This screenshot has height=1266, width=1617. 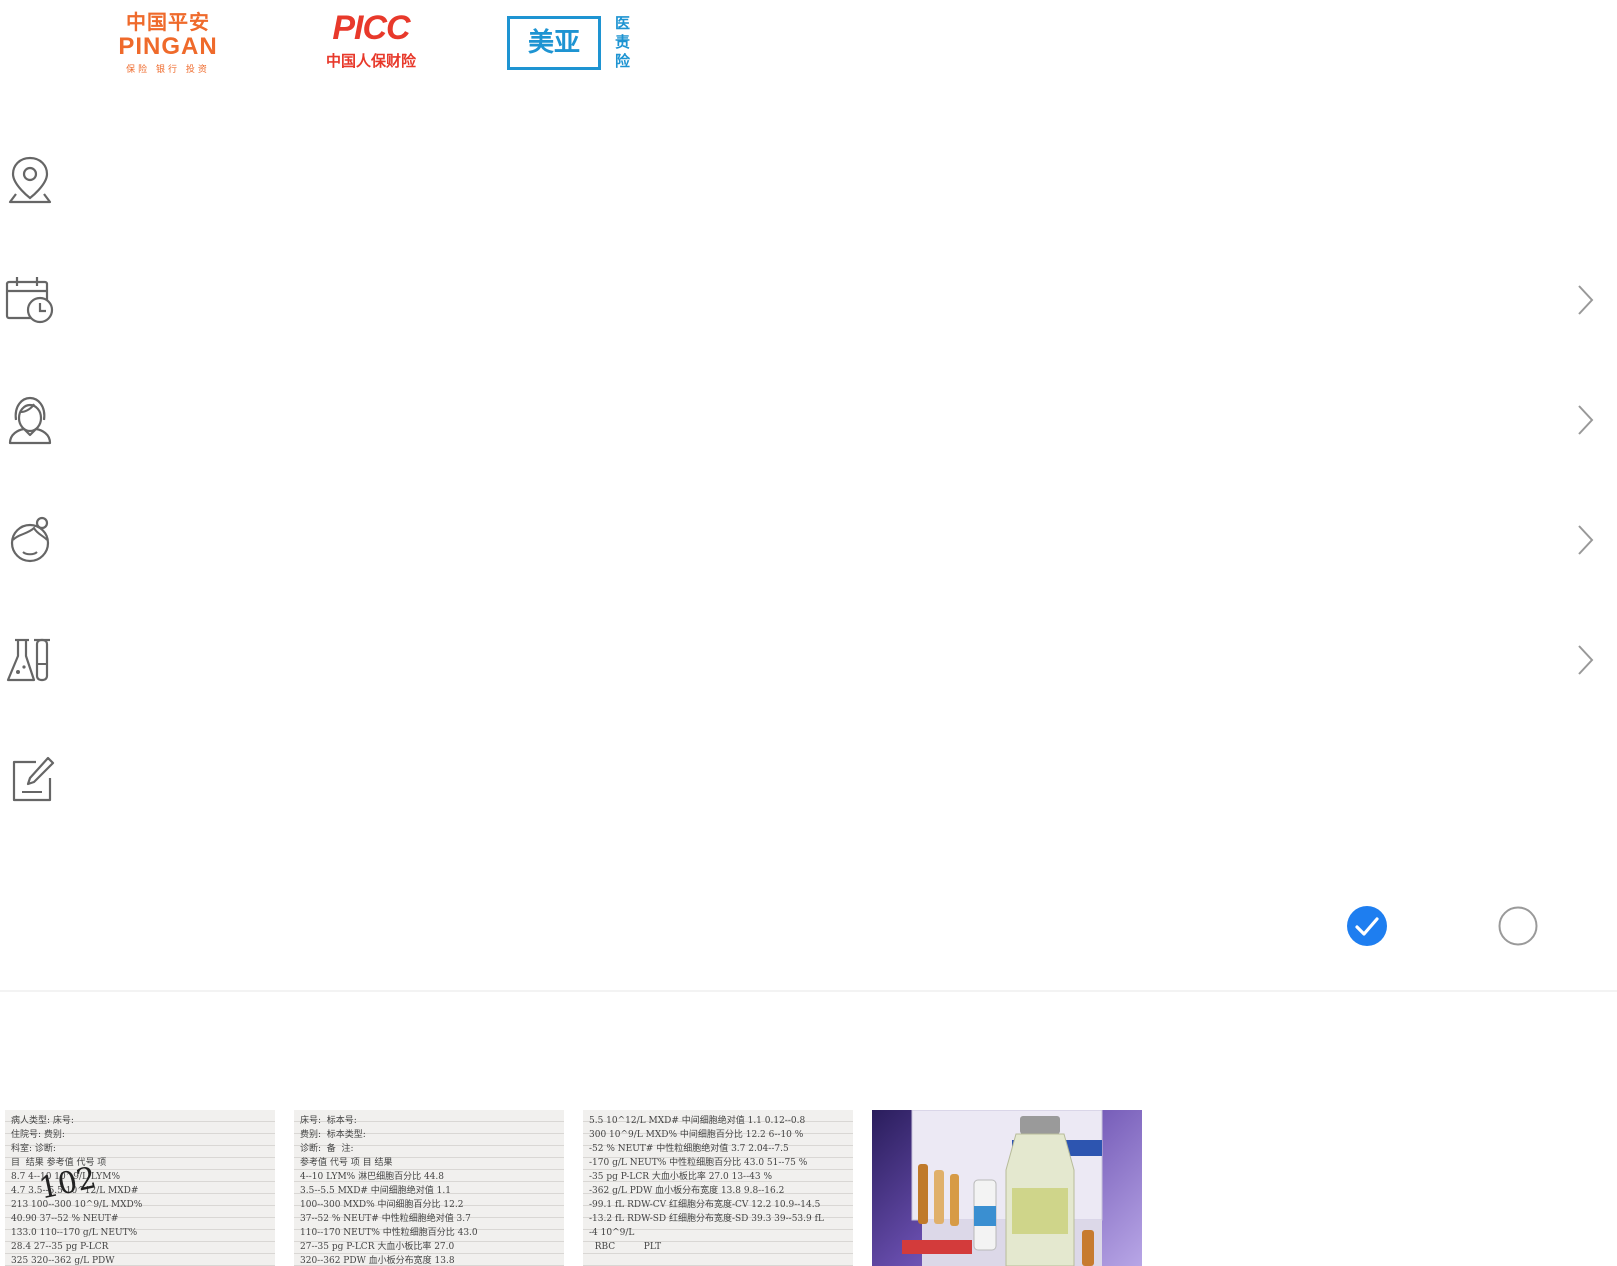 What do you see at coordinates (370, 39) in the screenshot?
I see `picc-logo: PICC 中国人保财险` at bounding box center [370, 39].